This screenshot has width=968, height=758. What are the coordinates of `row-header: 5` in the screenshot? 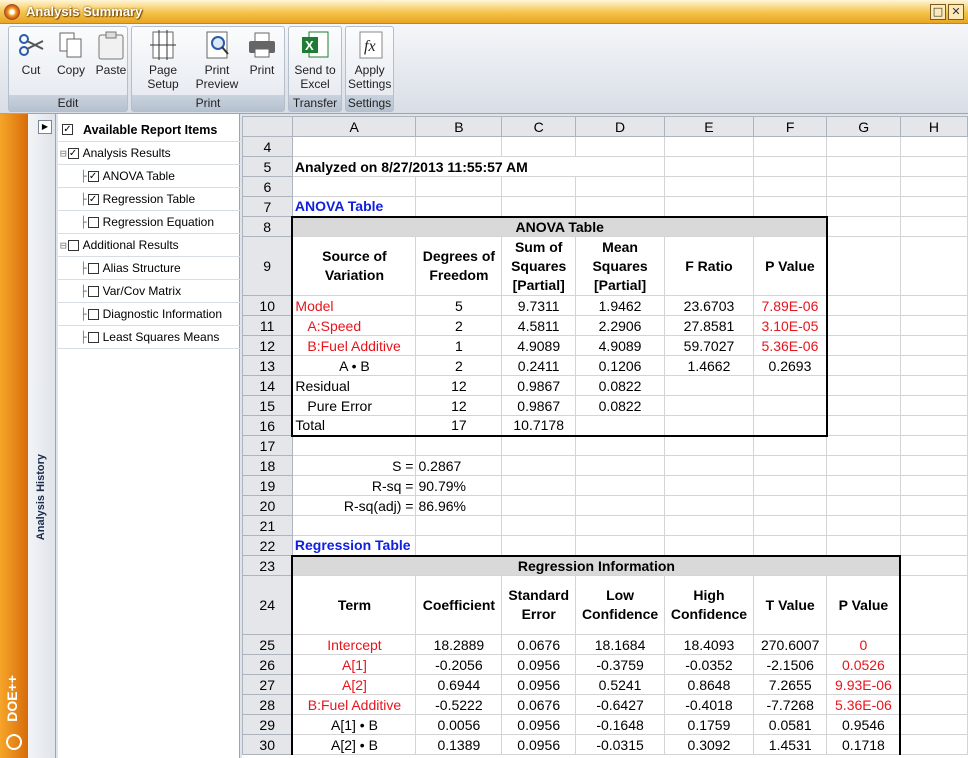 It's located at (267, 166).